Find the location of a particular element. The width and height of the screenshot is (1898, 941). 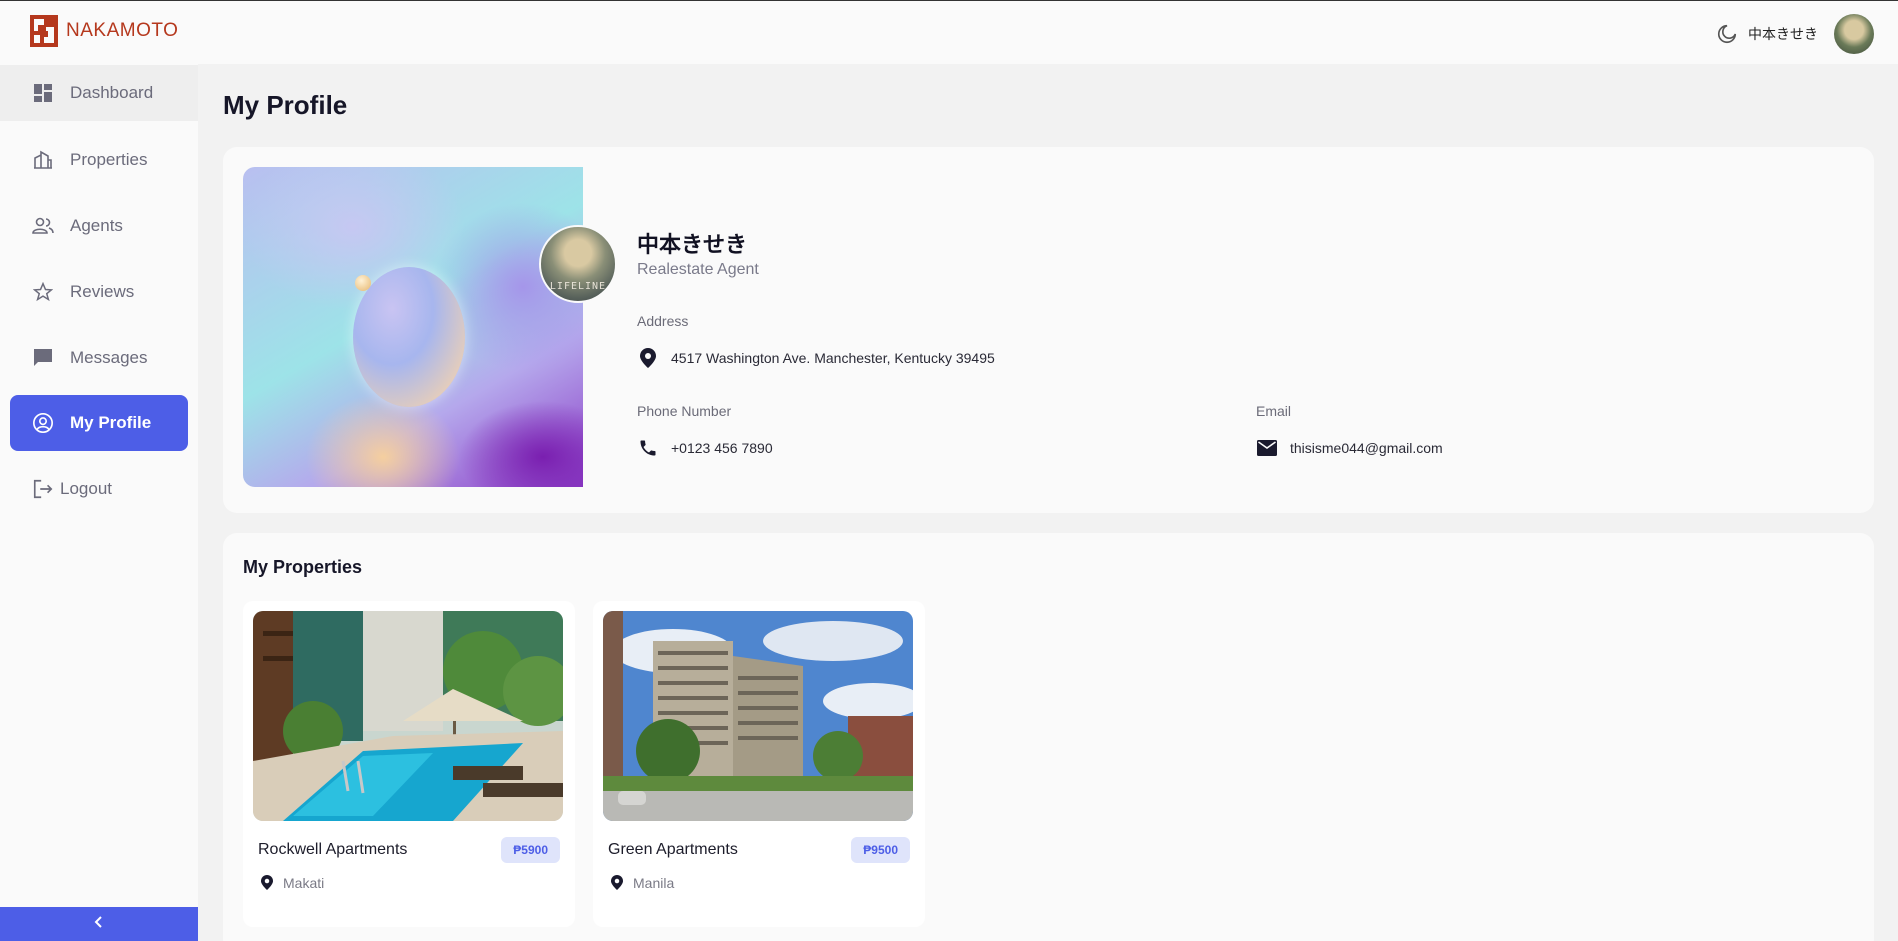

page-title: My Profile is located at coordinates (285, 105).